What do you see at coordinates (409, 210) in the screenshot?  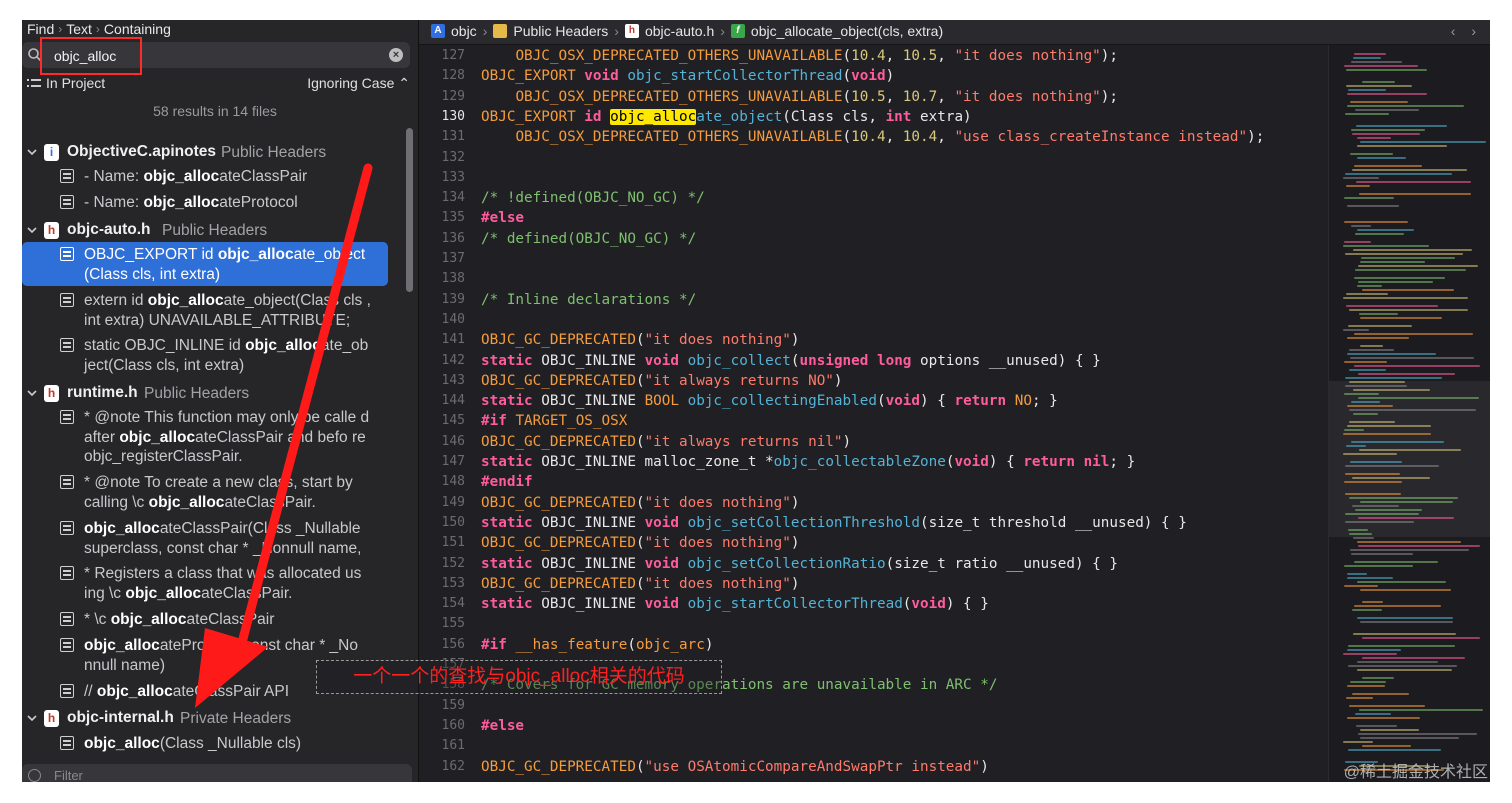 I see `navigator-scrollbar` at bounding box center [409, 210].